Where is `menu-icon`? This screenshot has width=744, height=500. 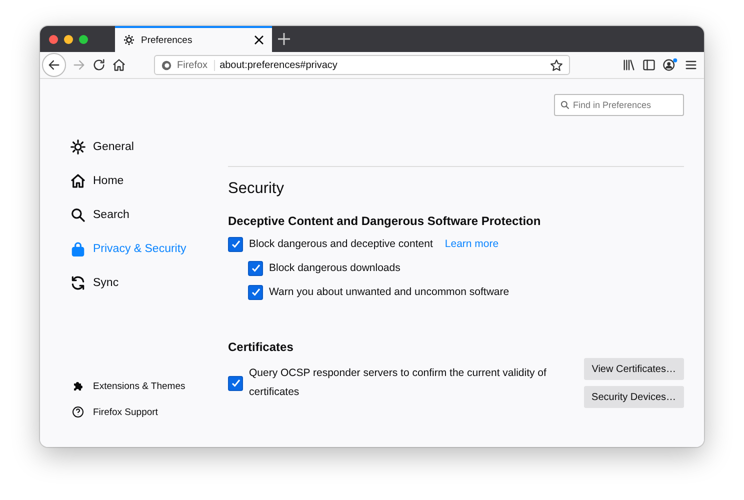 menu-icon is located at coordinates (691, 65).